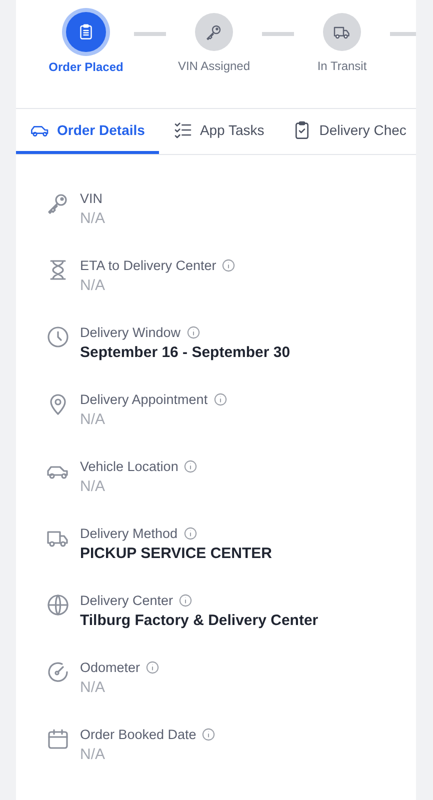 This screenshot has width=433, height=800. Describe the element at coordinates (185, 352) in the screenshot. I see `detail-value: September 16 - September 30` at that location.